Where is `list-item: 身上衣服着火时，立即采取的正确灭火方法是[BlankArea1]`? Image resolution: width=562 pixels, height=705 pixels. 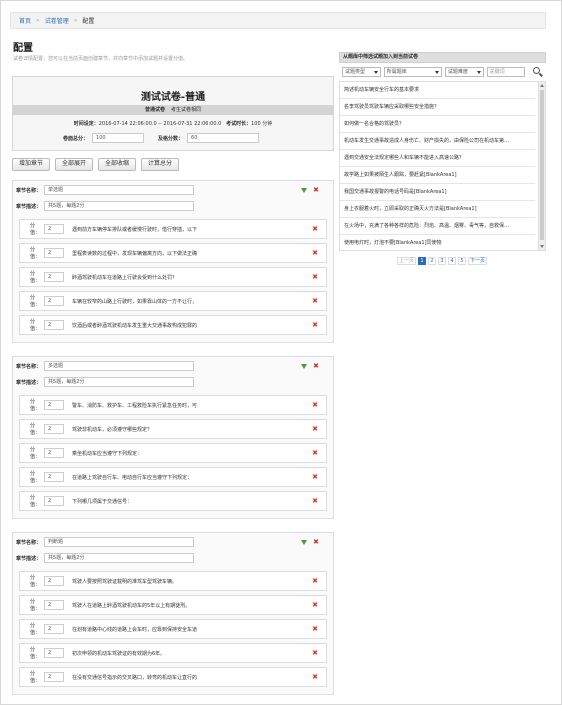
list-item: 身上衣服着火时，立即采取的正确灭火方法是[BlankArea1] is located at coordinates (437, 209).